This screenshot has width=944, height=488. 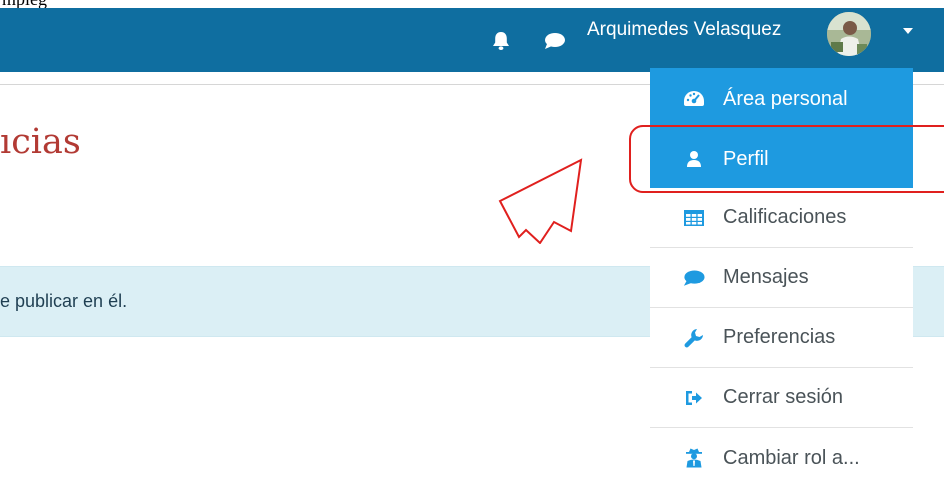 I want to click on menu-item-area-personal: Área personal, so click(x=781, y=99).